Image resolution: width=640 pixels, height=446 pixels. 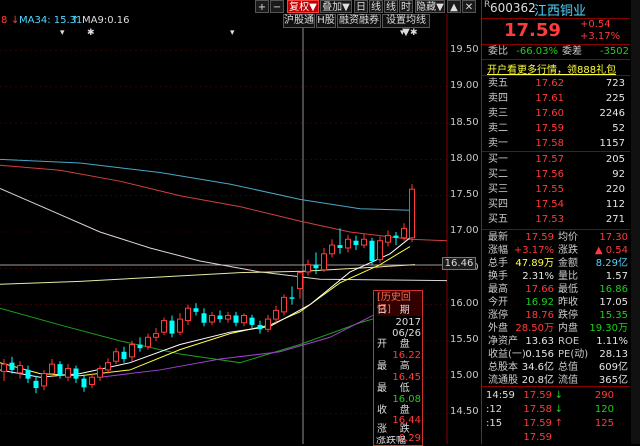 I want to click on hide-button: 隐藏▼, so click(x=430, y=6).